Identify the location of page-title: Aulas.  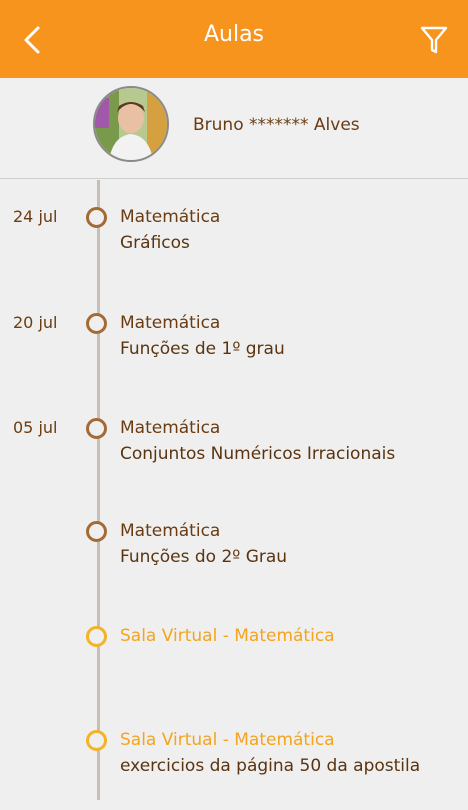
(234, 34).